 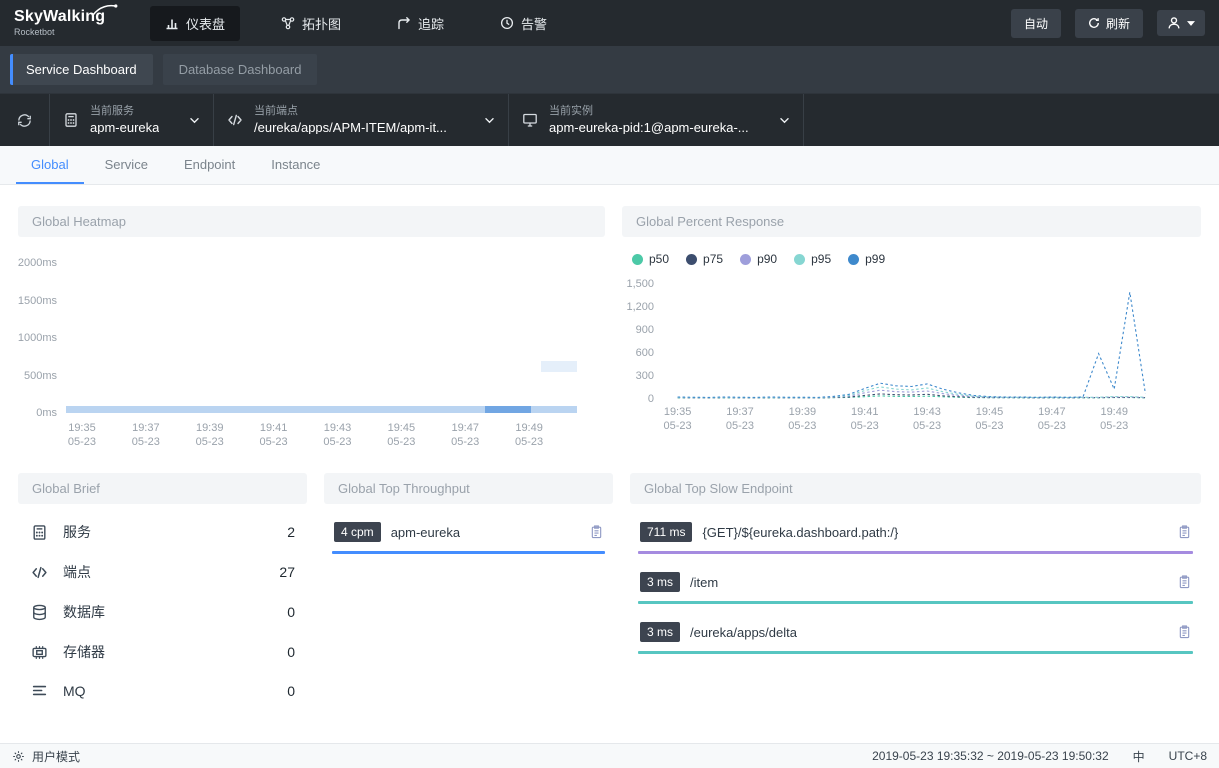 I want to click on storage-icon, so click(x=39, y=652).